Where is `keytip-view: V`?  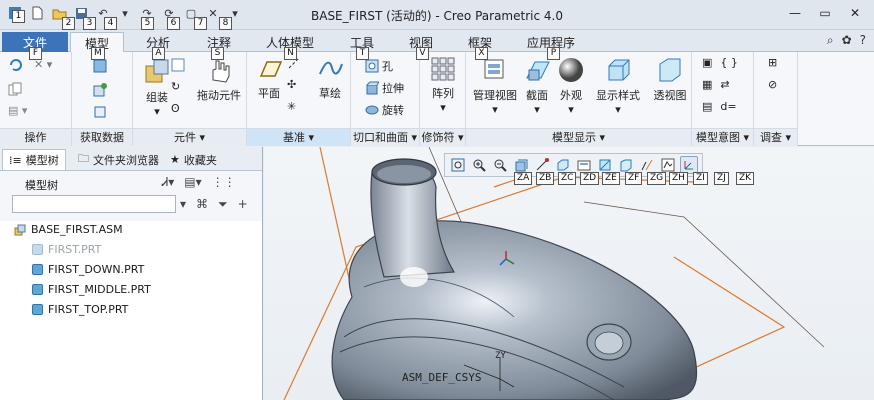 keytip-view: V is located at coordinates (422, 53).